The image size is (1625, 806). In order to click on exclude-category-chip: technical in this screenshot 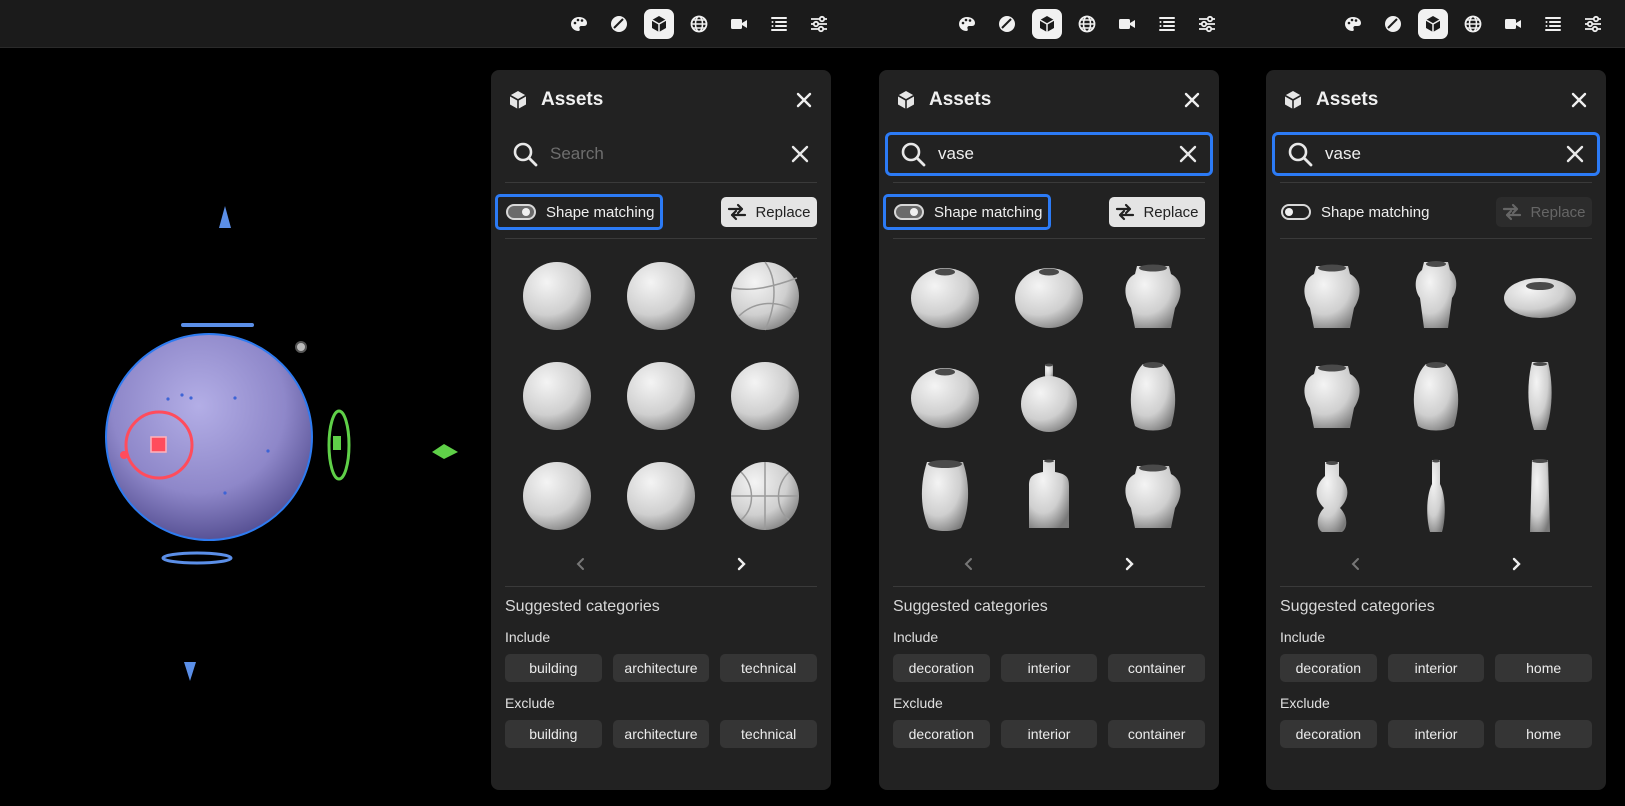, I will do `click(768, 734)`.